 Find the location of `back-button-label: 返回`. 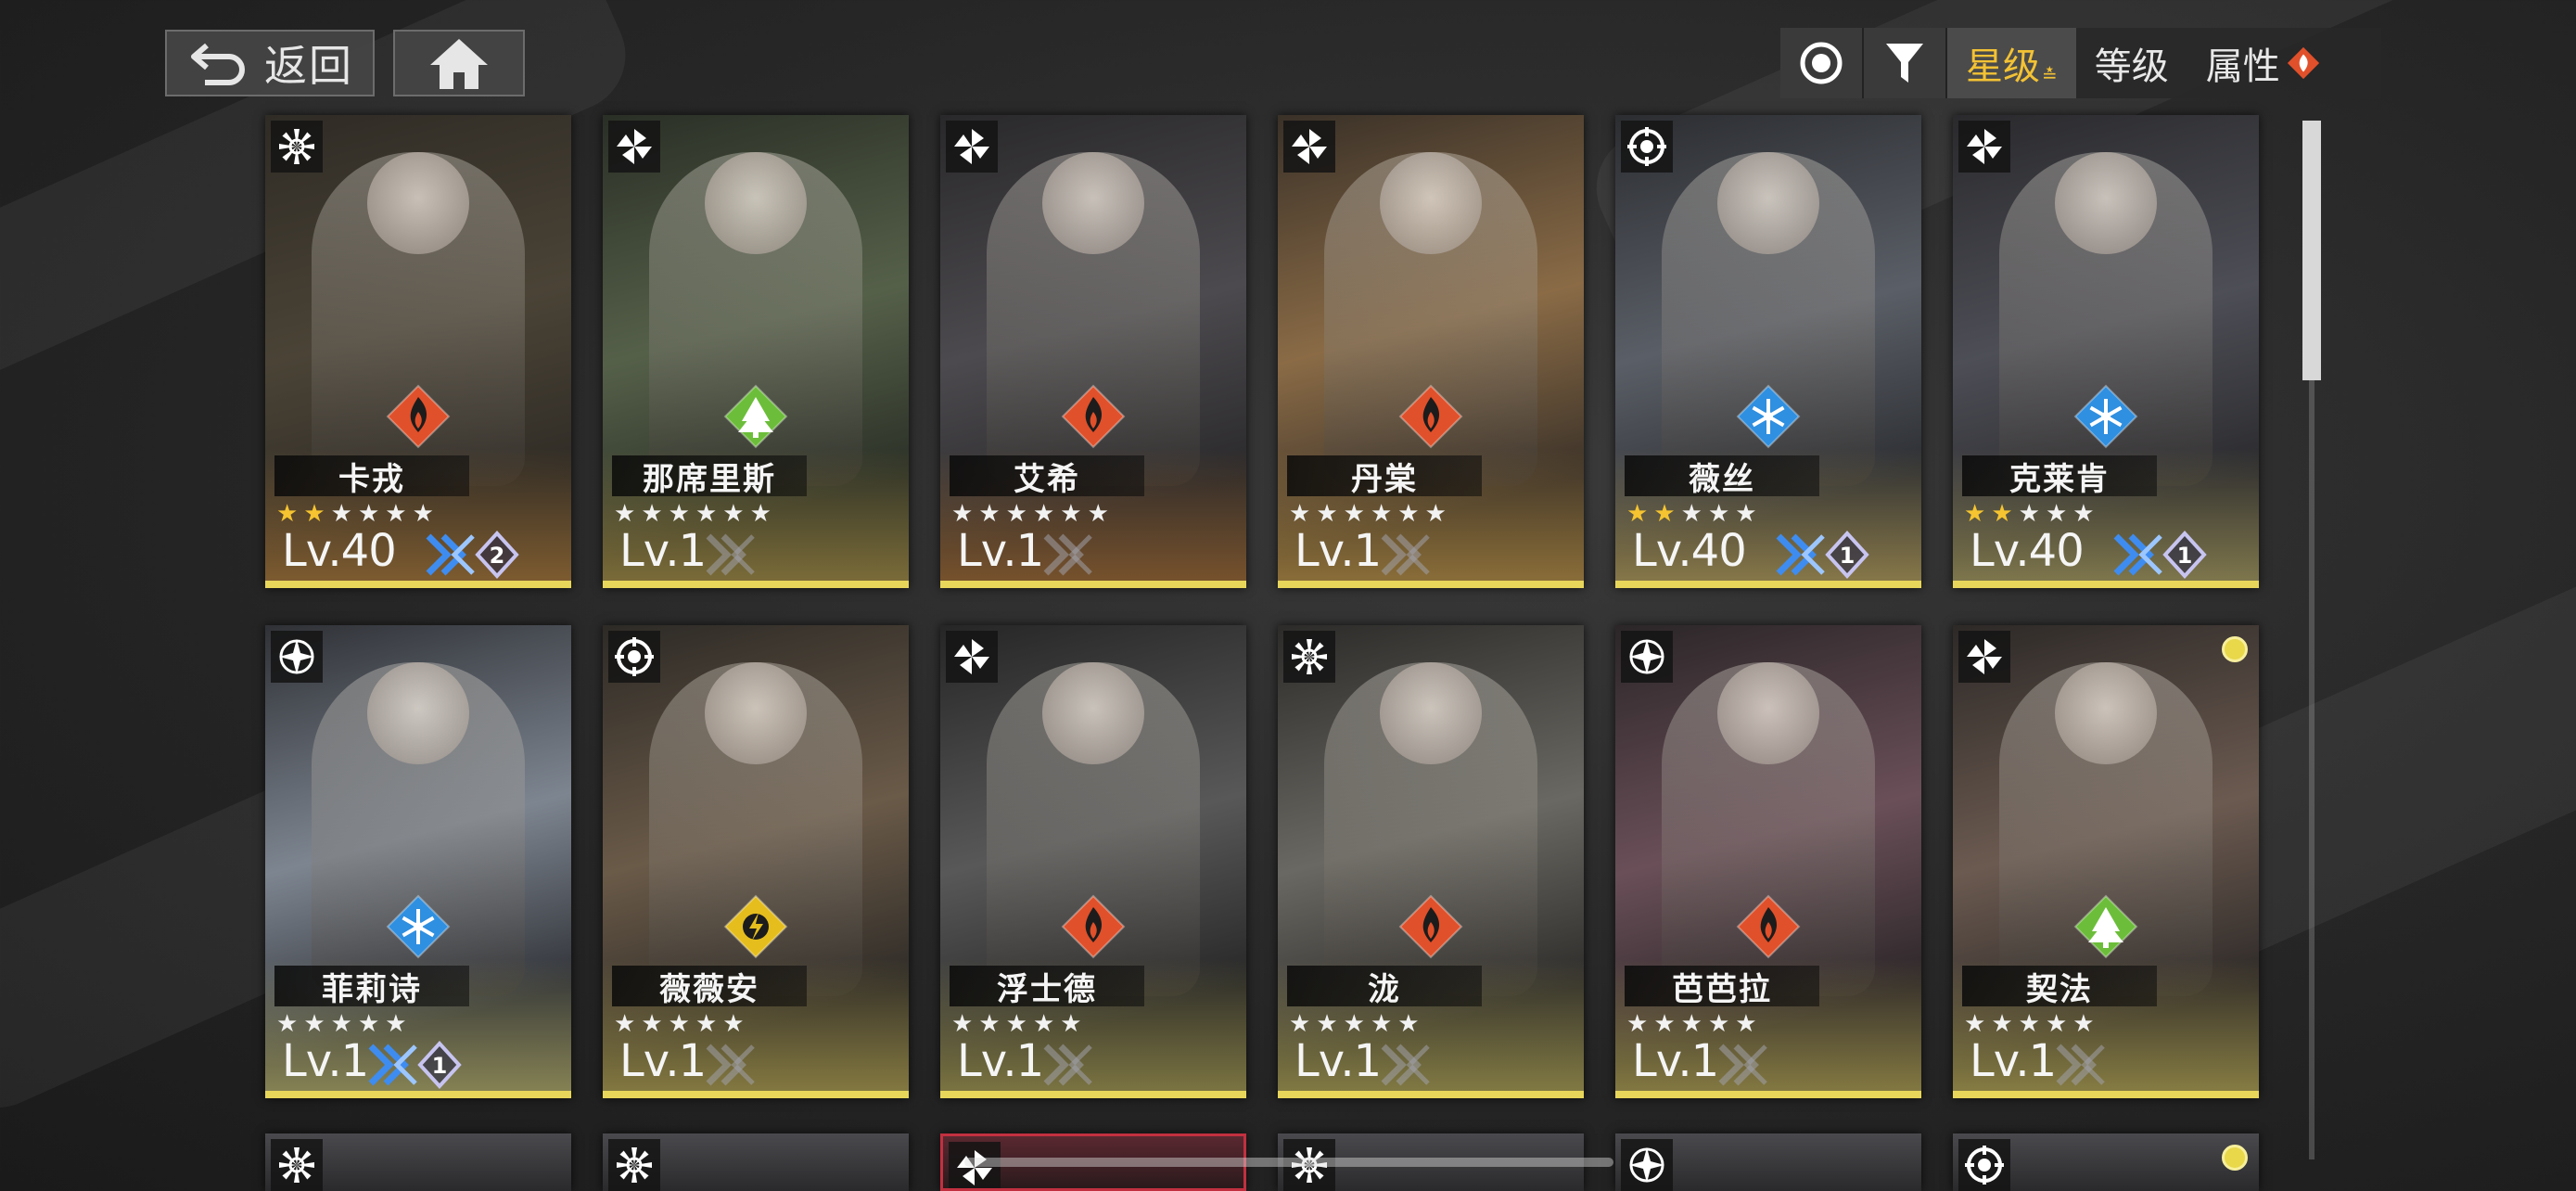

back-button-label: 返回 is located at coordinates (308, 66).